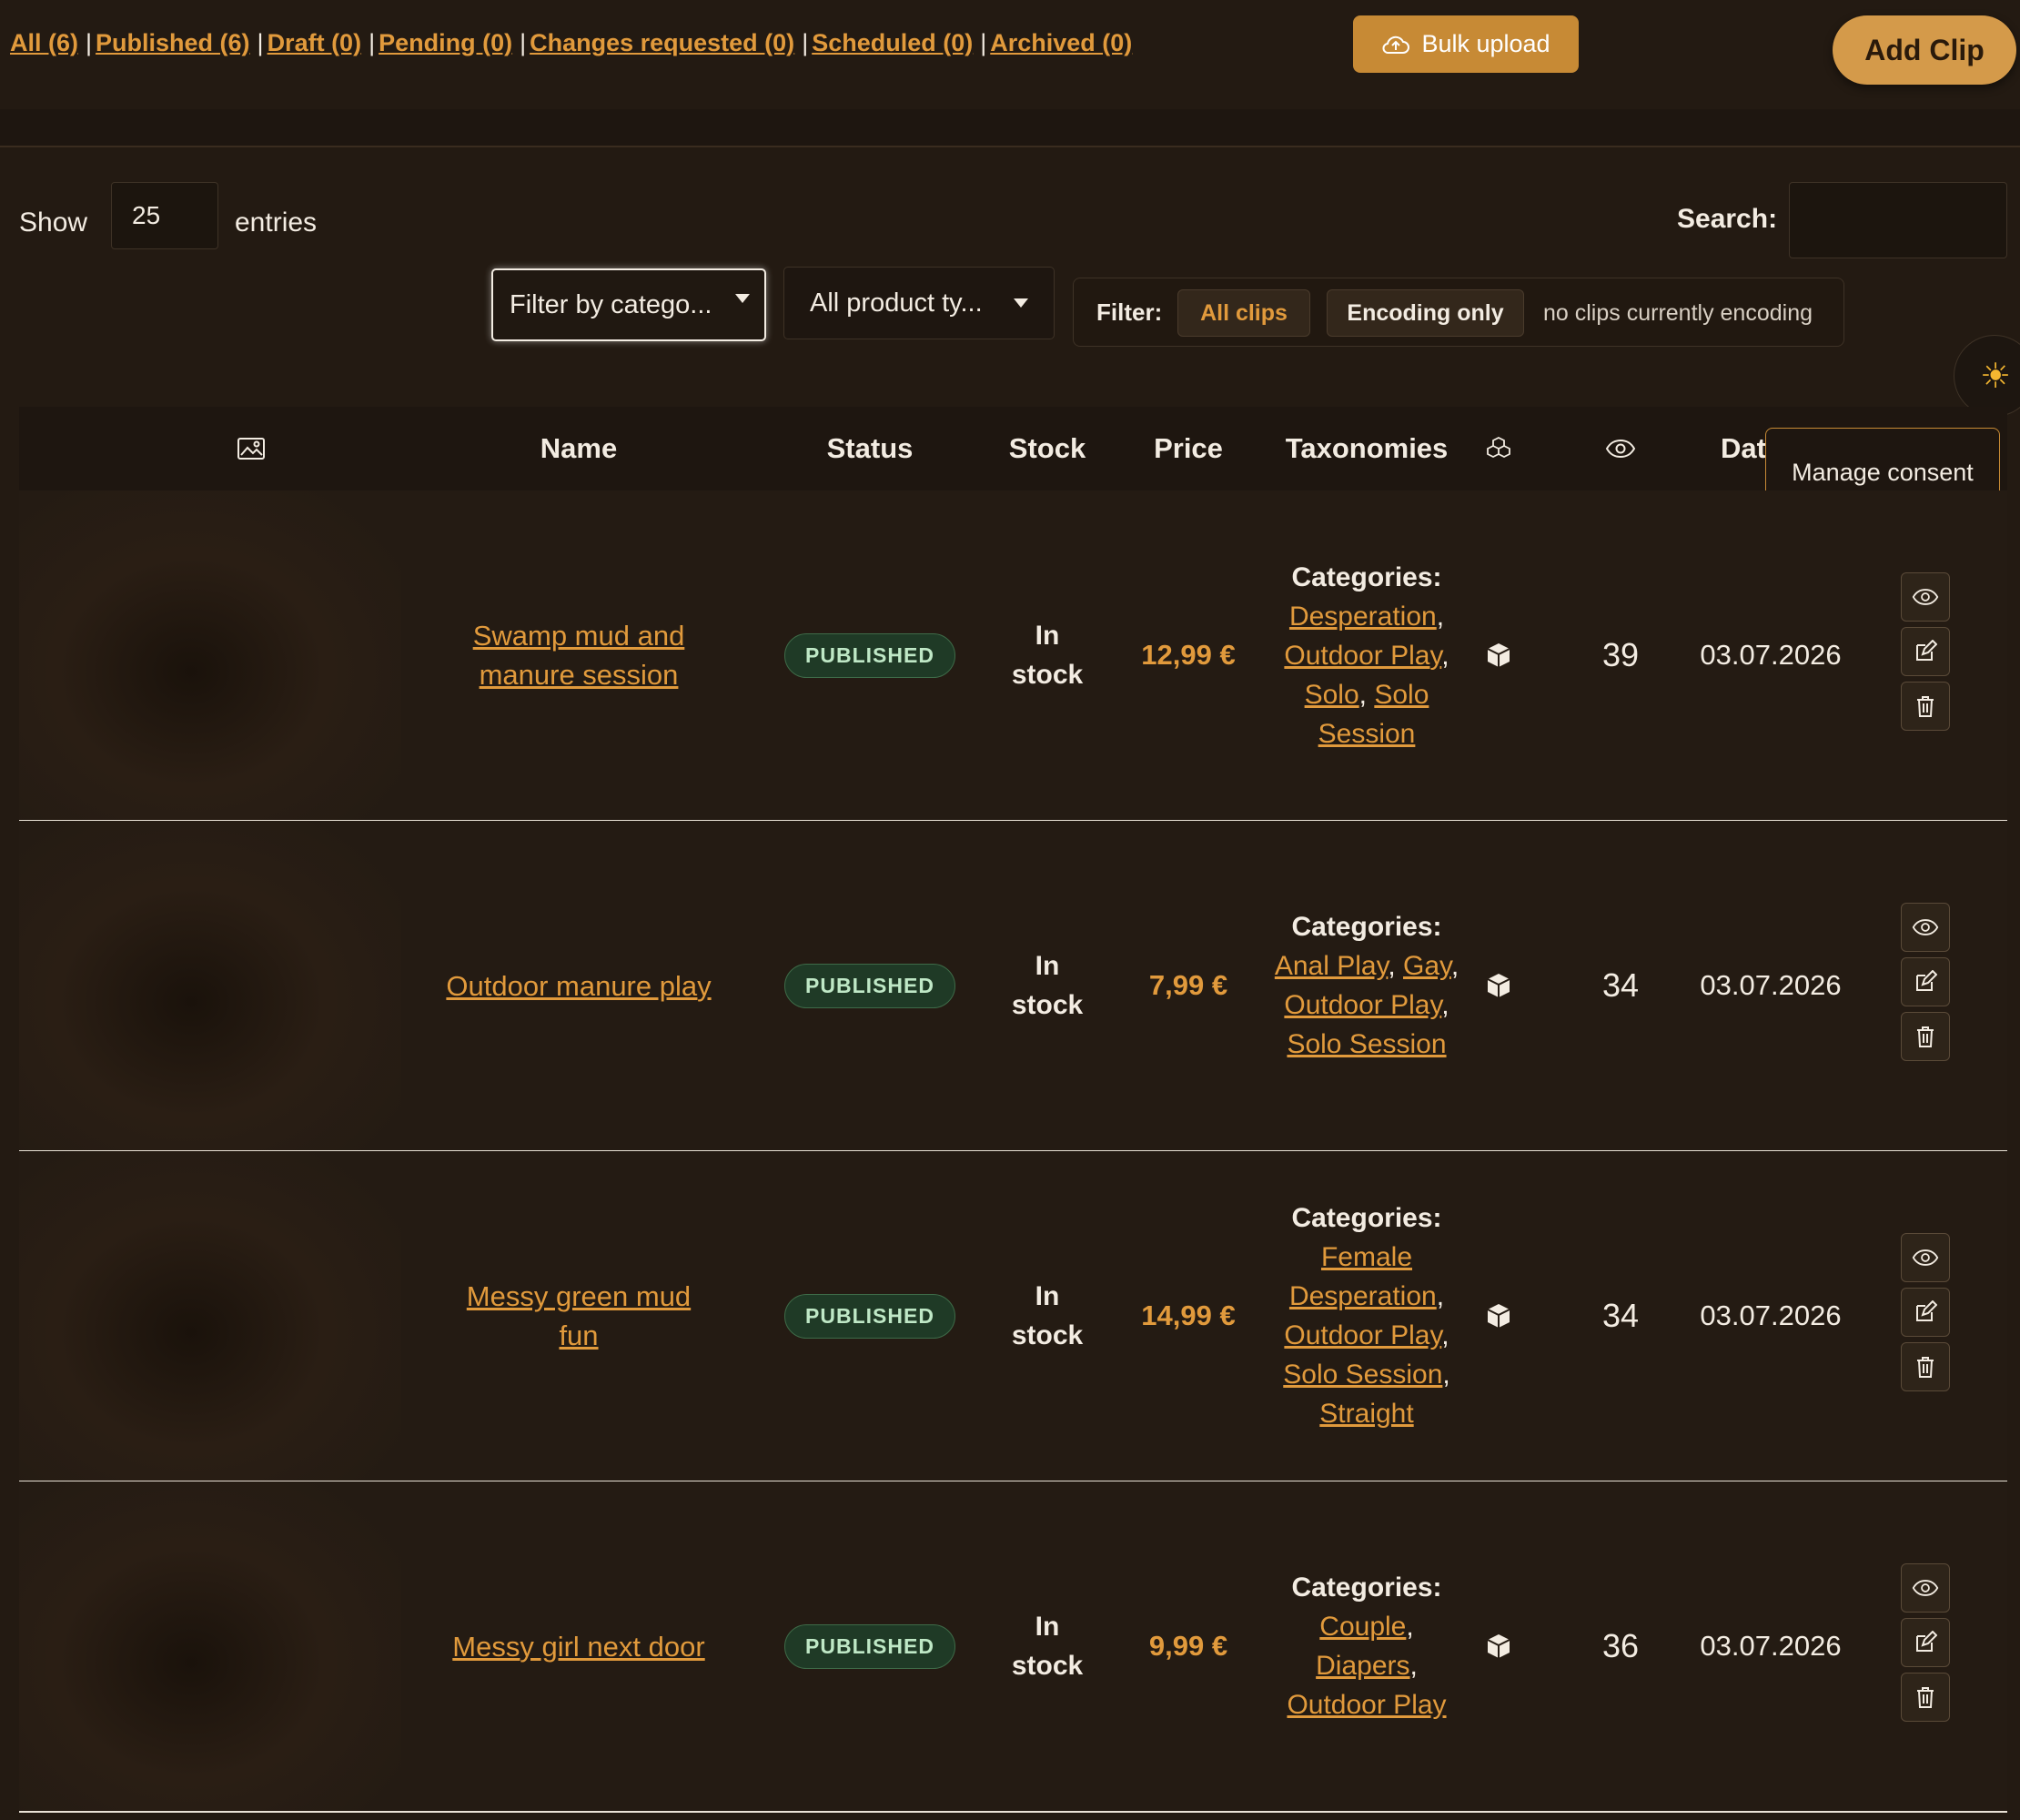 The image size is (2020, 1820). Describe the element at coordinates (1366, 1588) in the screenshot. I see `categories-label: Categories:` at that location.